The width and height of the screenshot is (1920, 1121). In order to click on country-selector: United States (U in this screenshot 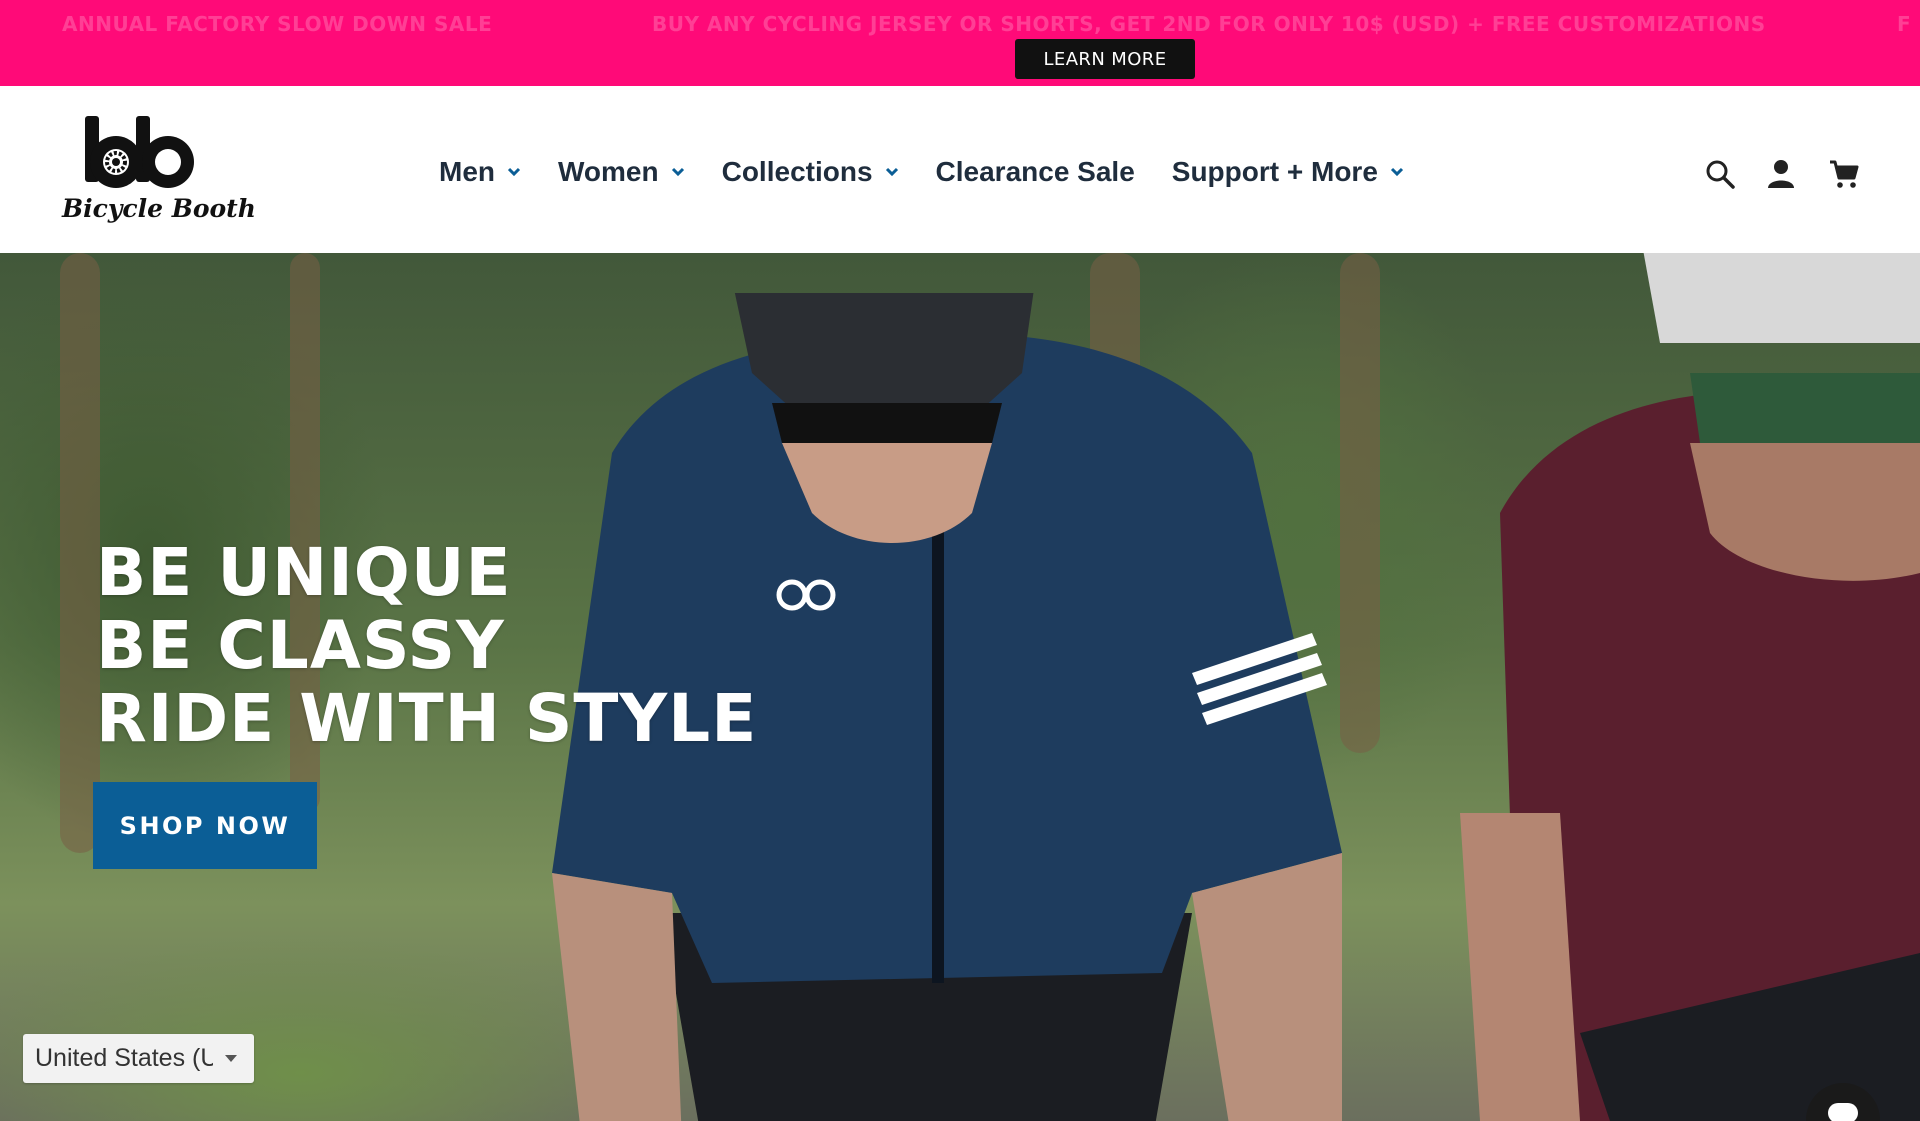, I will do `click(138, 1058)`.